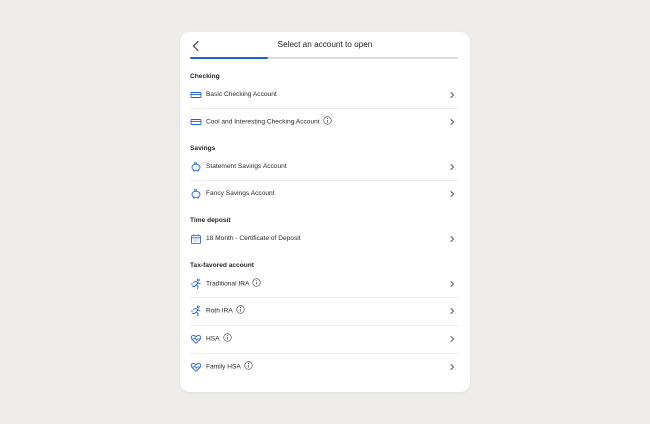  What do you see at coordinates (222, 265) in the screenshot?
I see `section-title-tax-favored: Tax-favored account` at bounding box center [222, 265].